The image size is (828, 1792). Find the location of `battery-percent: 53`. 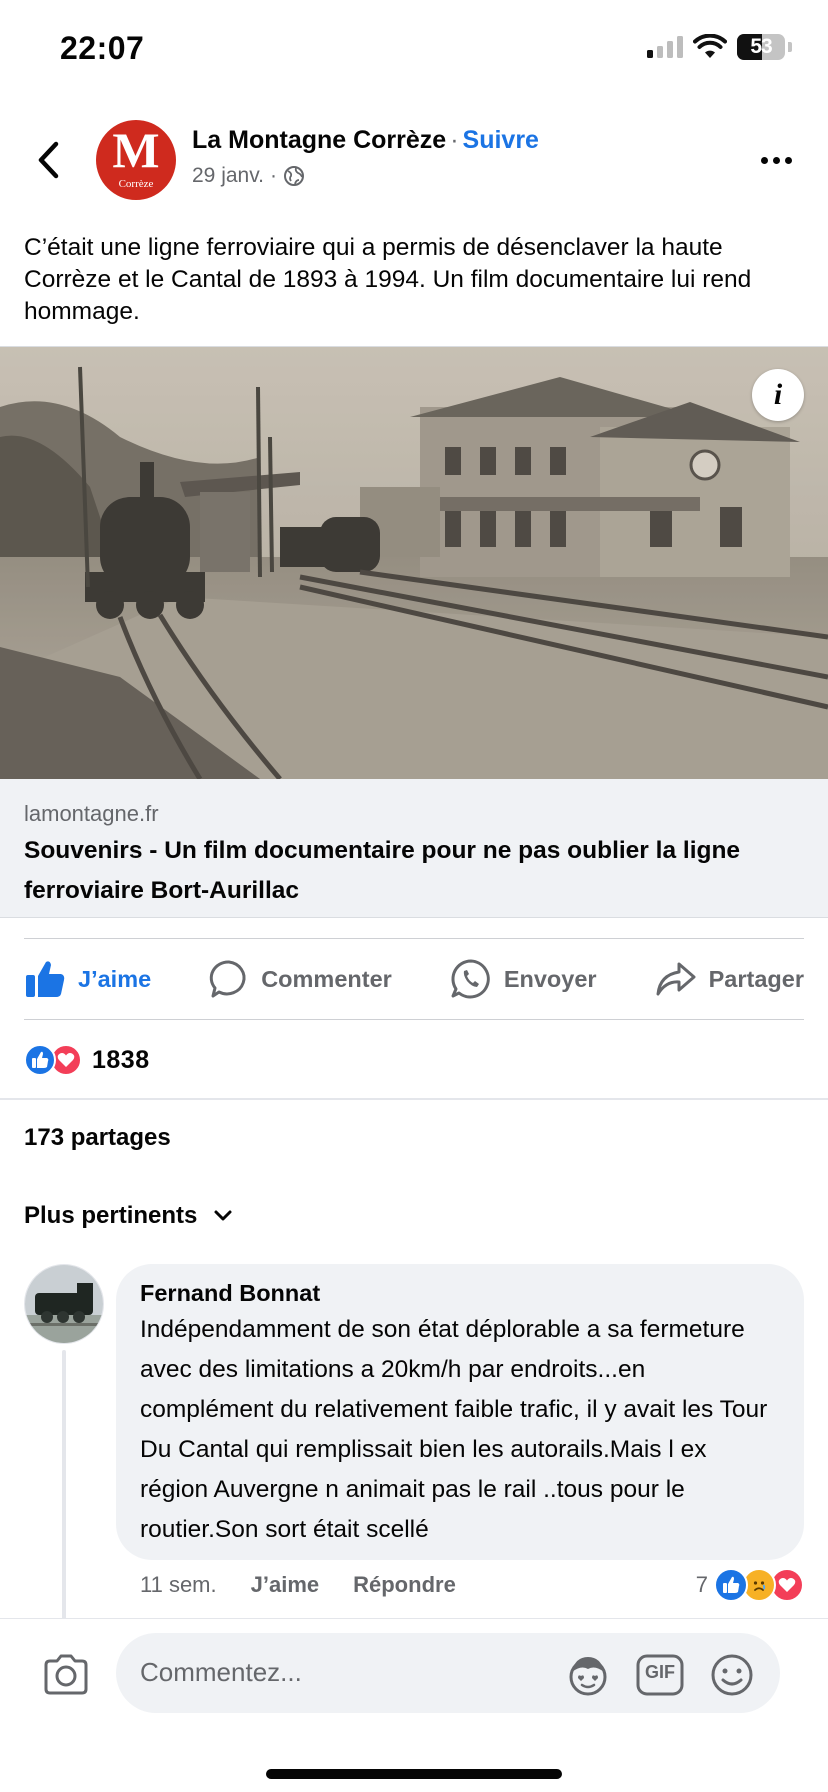

battery-percent: 53 is located at coordinates (761, 46).